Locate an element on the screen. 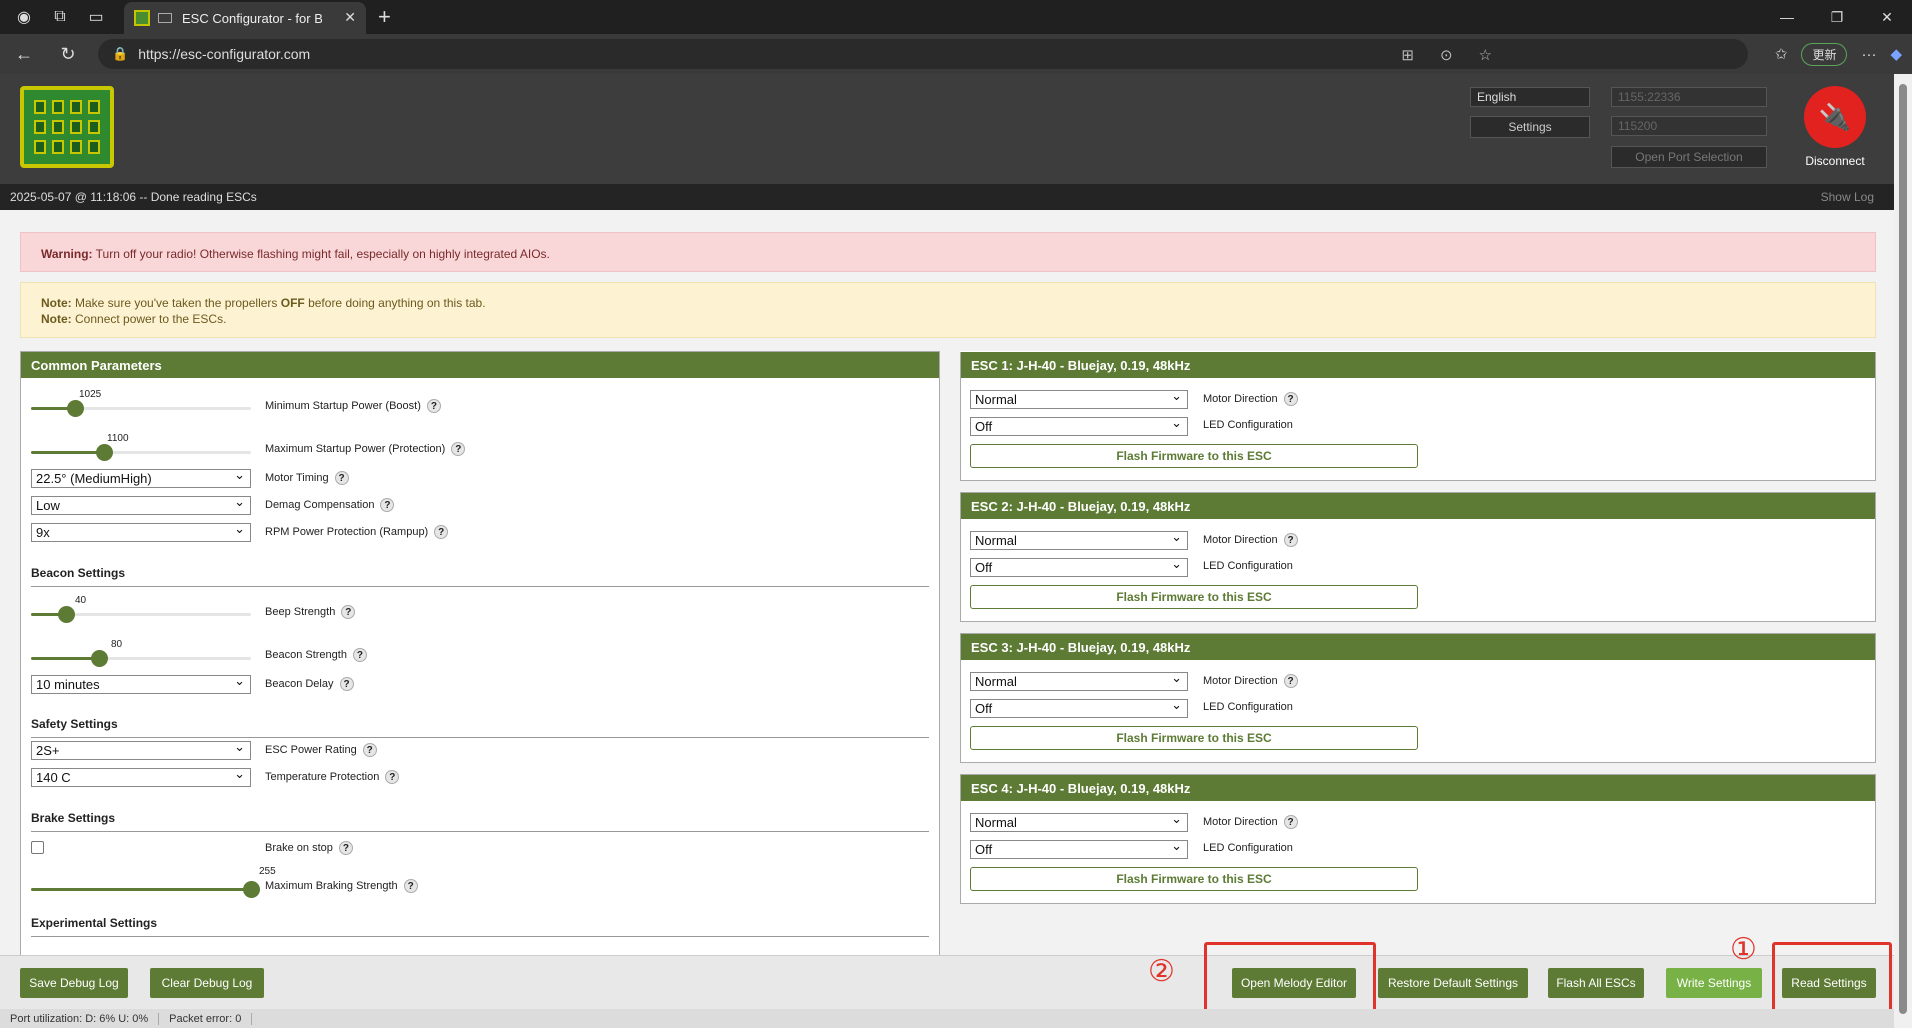  open-port-button: Open Port Selection is located at coordinates (1689, 157).